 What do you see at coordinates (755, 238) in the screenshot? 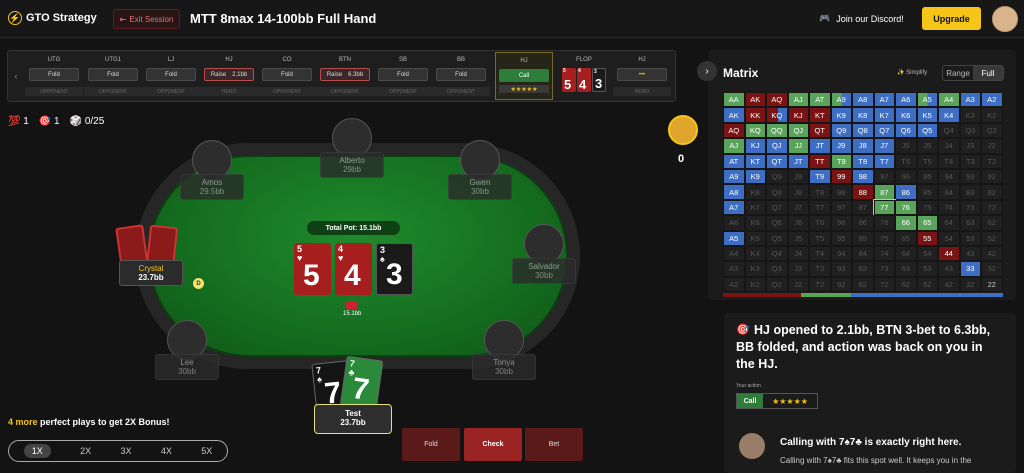
I see `matrix-cell: K5` at bounding box center [755, 238].